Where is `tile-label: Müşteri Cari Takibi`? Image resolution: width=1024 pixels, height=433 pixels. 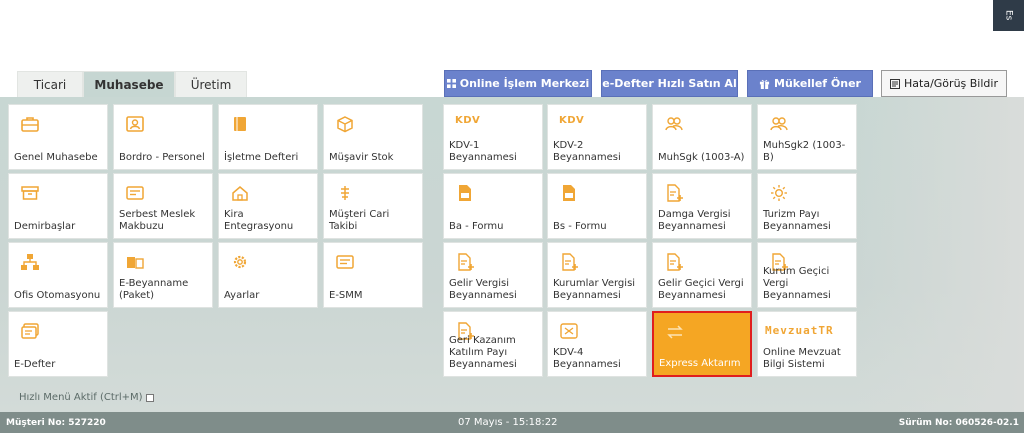
tile-label: Müşteri Cari Takibi is located at coordinates (359, 220).